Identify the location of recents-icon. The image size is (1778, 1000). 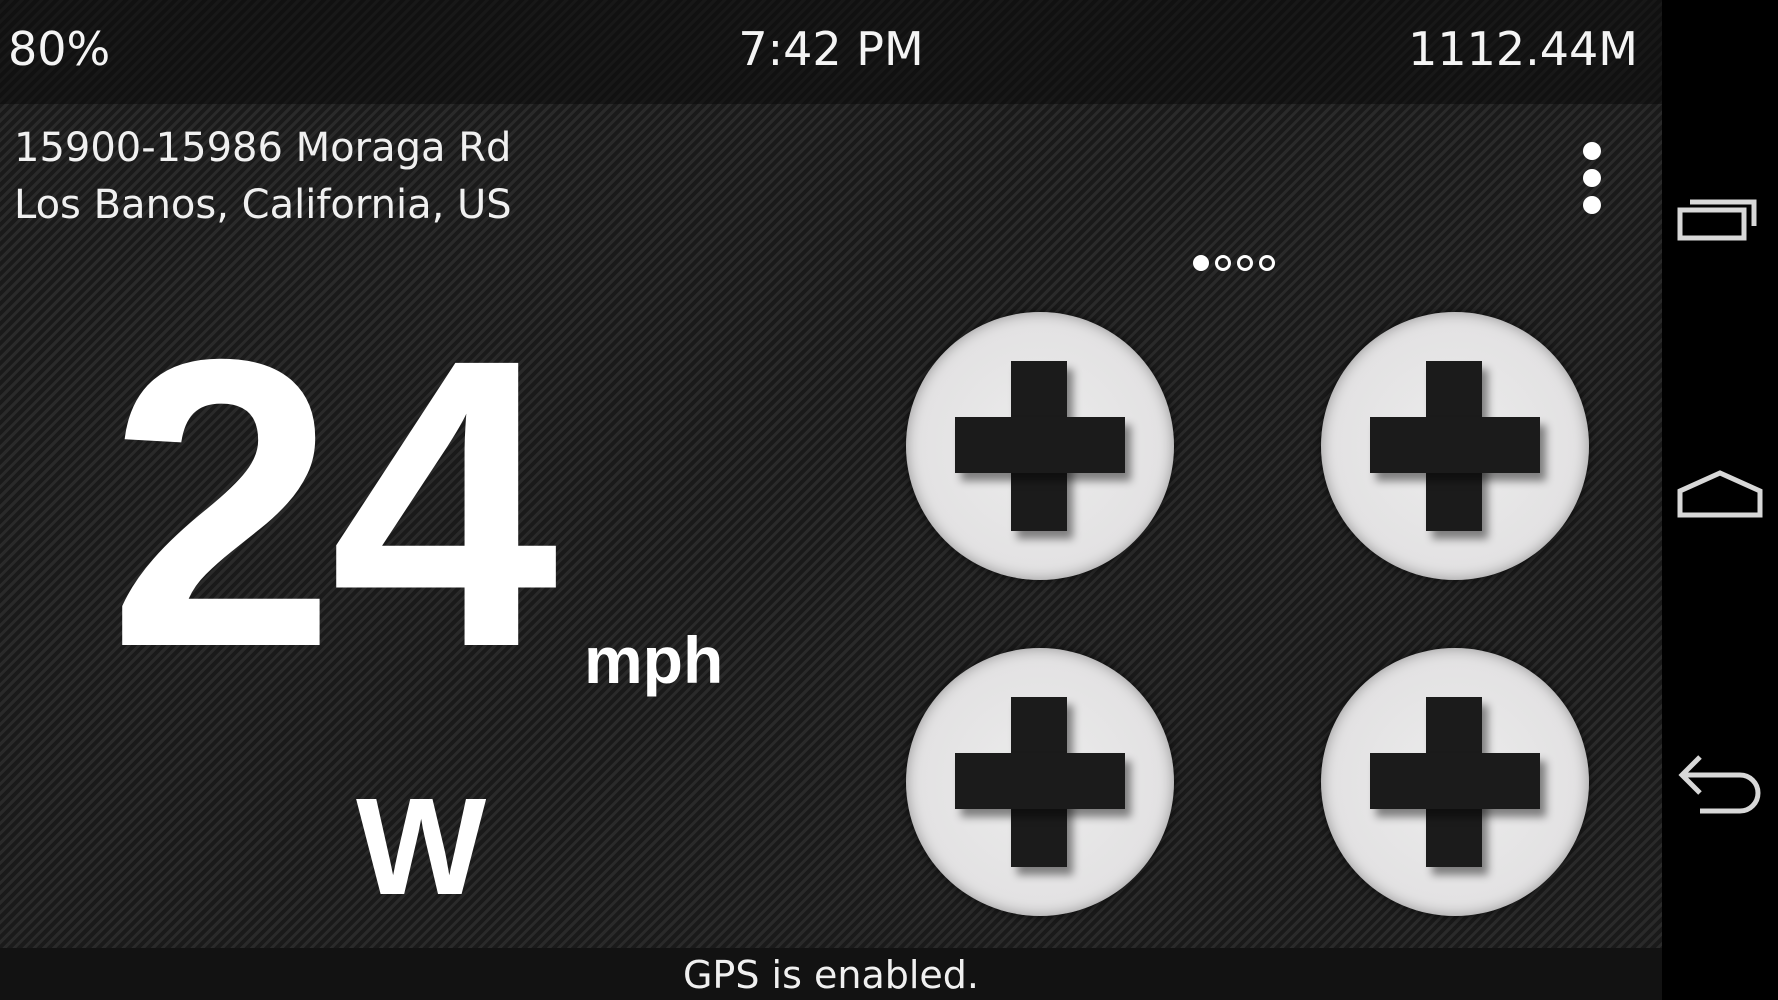
(1717, 220).